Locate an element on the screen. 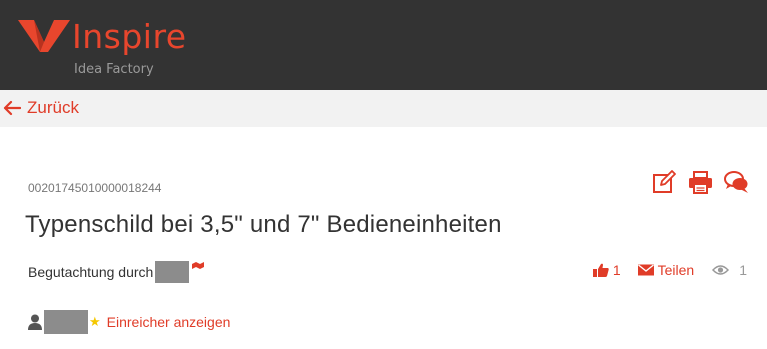 This screenshot has height=349, width=767. back-label: Zurück is located at coordinates (53, 107).